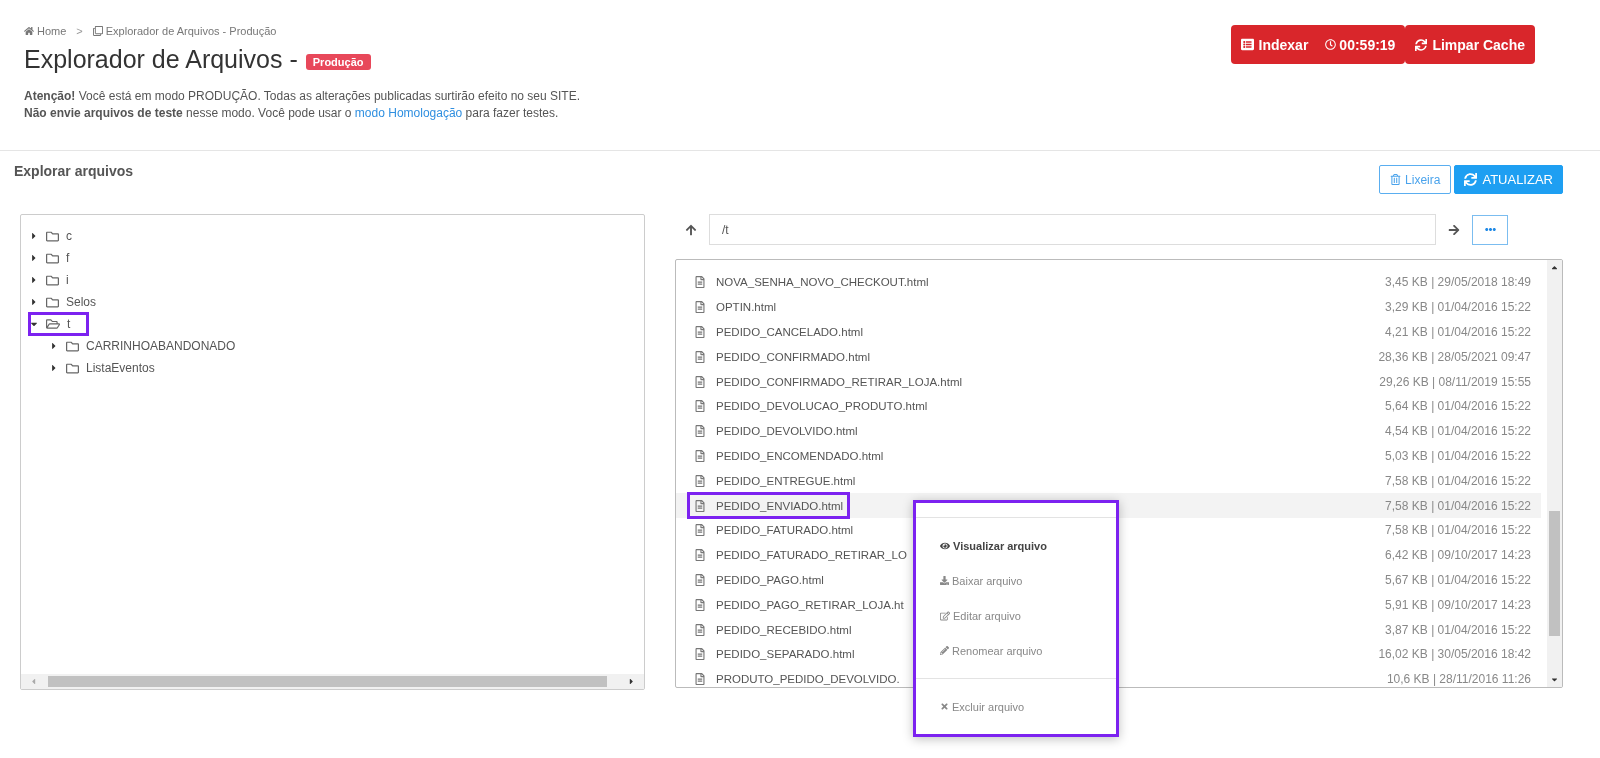 The image size is (1600, 758). What do you see at coordinates (774, 530) in the screenshot?
I see `file-name: PEDIDO_FATURADO.html` at bounding box center [774, 530].